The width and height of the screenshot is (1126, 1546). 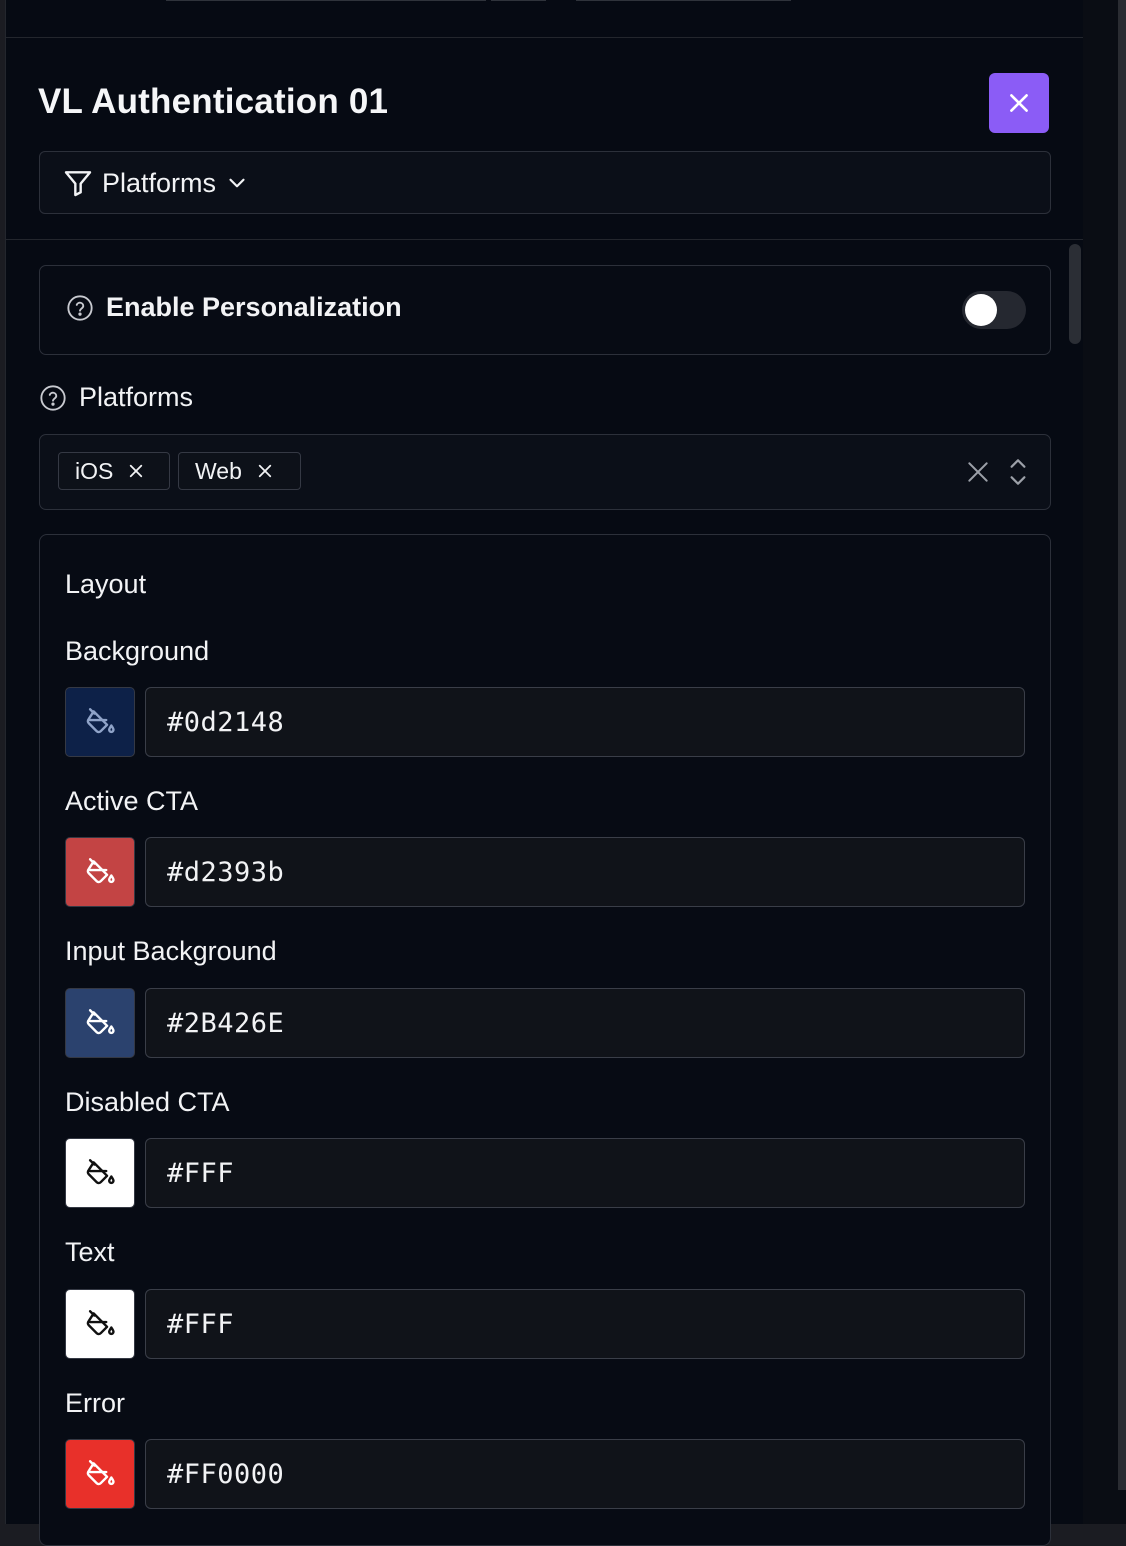 What do you see at coordinates (585, 1023) in the screenshot?
I see `color-hex-input: #2B426E` at bounding box center [585, 1023].